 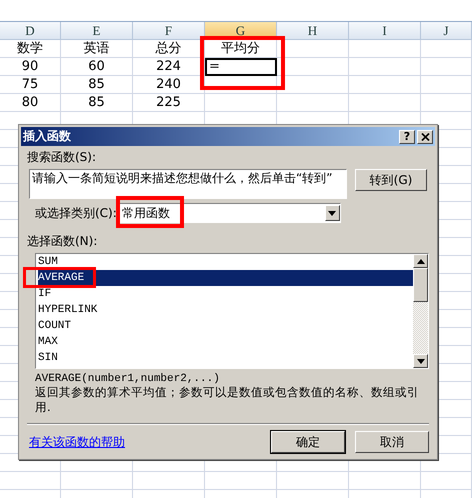 I want to click on table-cell: 75, so click(x=30, y=85).